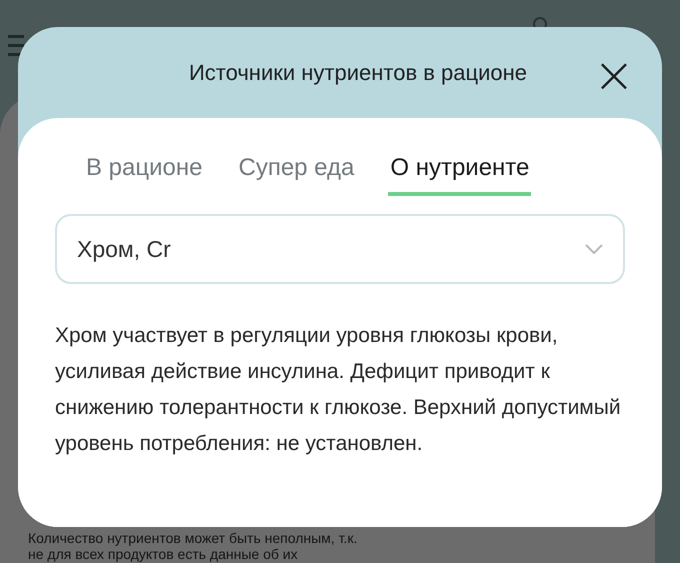 Image resolution: width=680 pixels, height=563 pixels. What do you see at coordinates (340, 249) in the screenshot?
I see `nutrient-dropdown: Хром, Cr` at bounding box center [340, 249].